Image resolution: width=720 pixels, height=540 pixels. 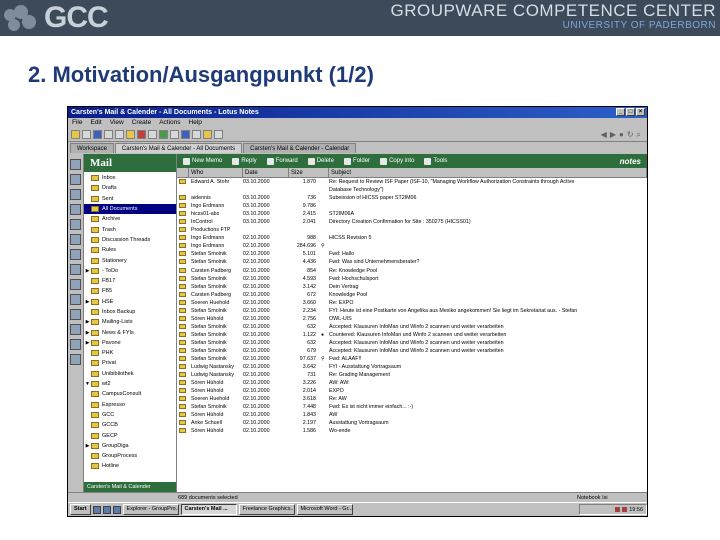 I want to click on folder-item: ▶ GroupDiga, so click(x=130, y=446).